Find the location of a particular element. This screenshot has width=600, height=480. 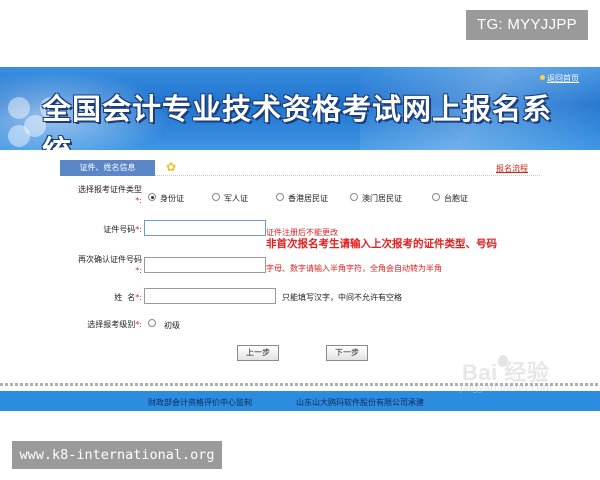

id-confirm-input is located at coordinates (205, 265).